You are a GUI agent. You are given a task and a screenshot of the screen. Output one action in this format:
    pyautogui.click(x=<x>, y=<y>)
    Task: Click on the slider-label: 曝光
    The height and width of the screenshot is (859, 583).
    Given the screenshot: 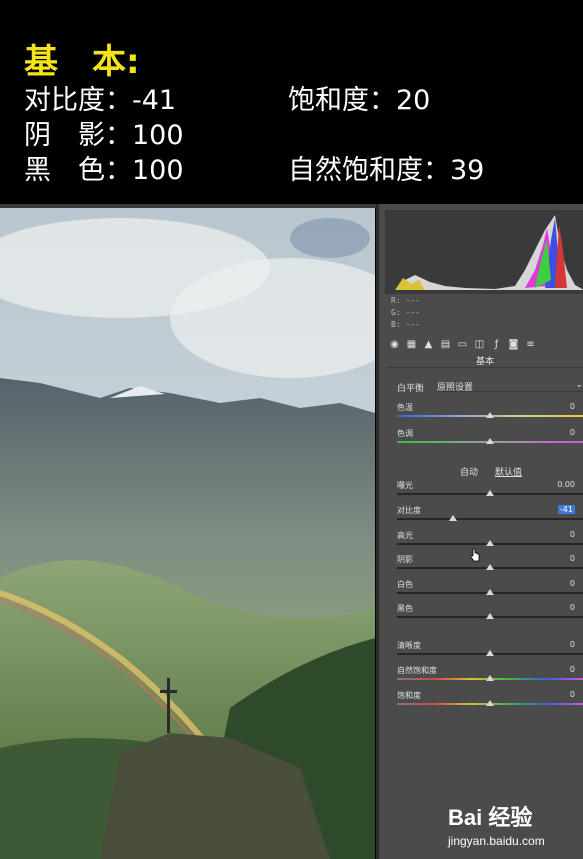 What is the action you would take?
    pyautogui.click(x=405, y=485)
    